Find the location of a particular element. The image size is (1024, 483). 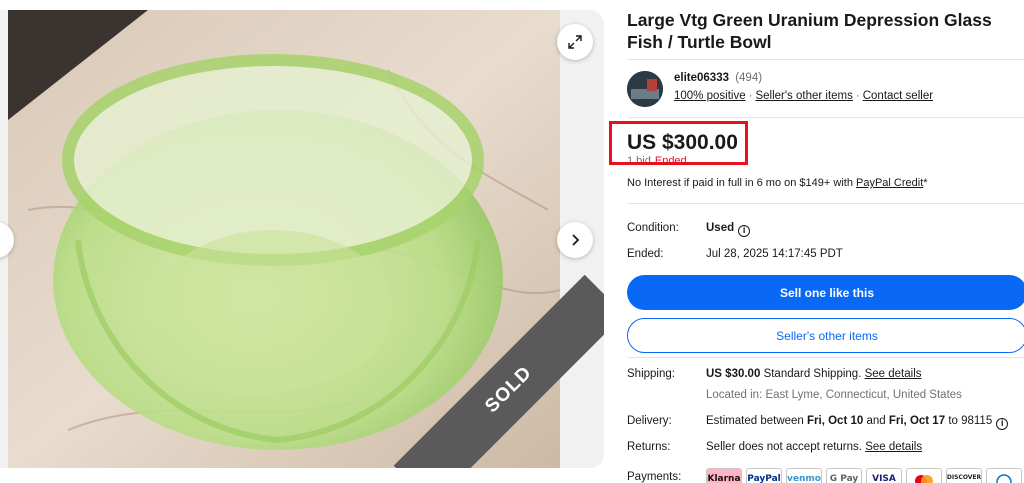

payment-methods: Klarna PayPal venmo G Pay VISA DISCOVER is located at coordinates (864, 475).